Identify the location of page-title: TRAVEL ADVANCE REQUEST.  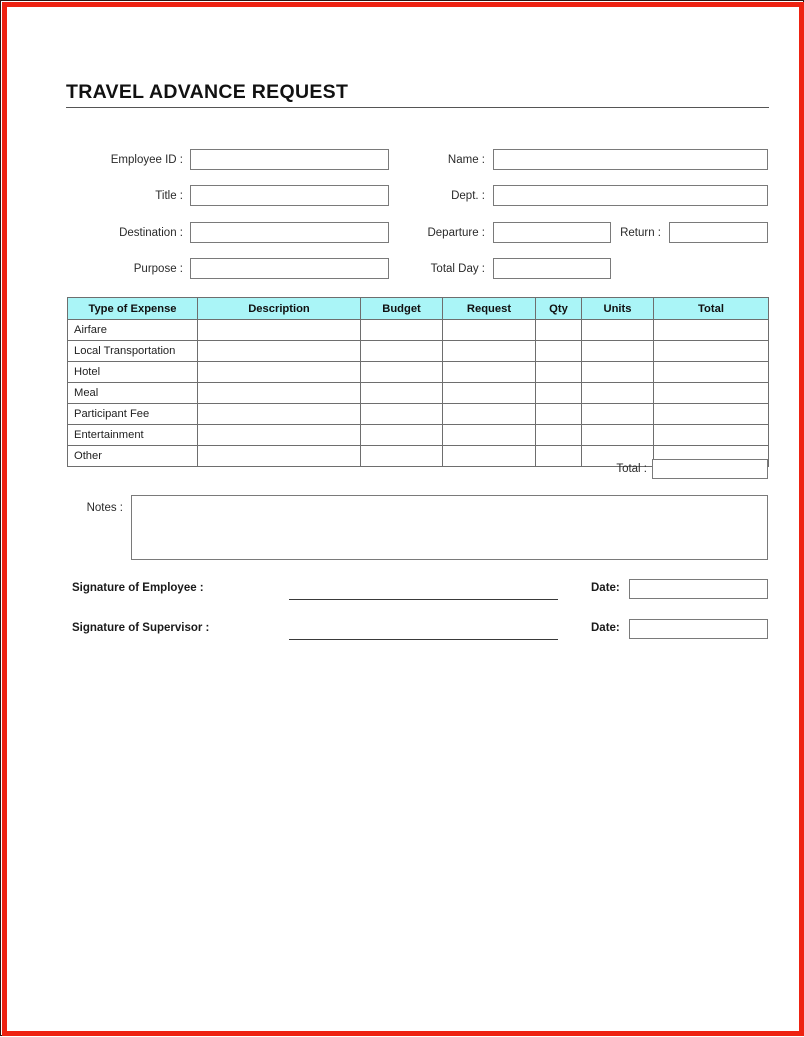
(207, 92).